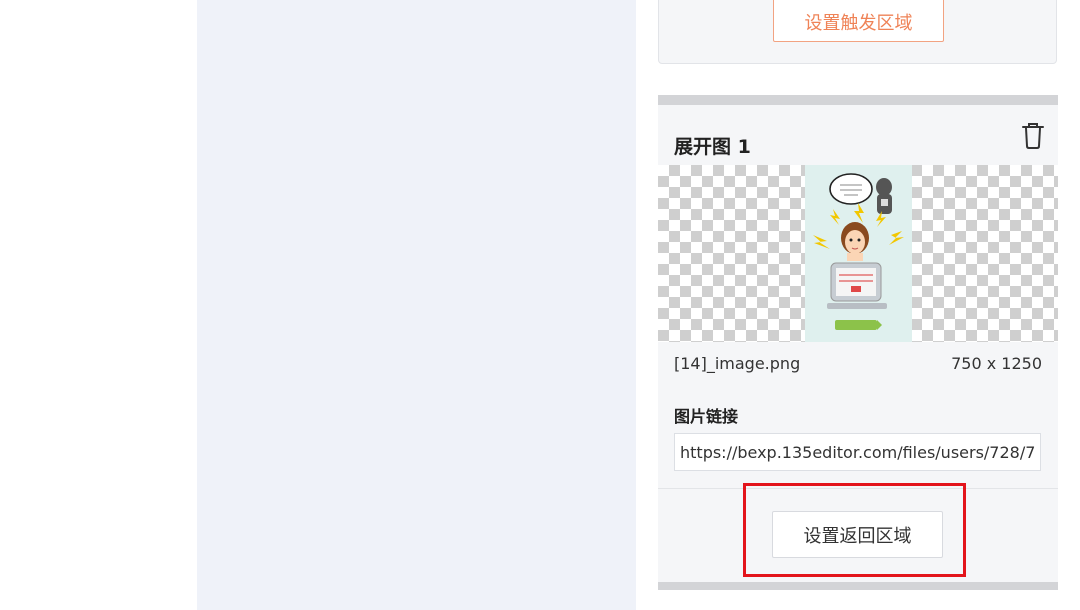 This screenshot has height=610, width=1080. I want to click on image-preview, so click(858, 253).